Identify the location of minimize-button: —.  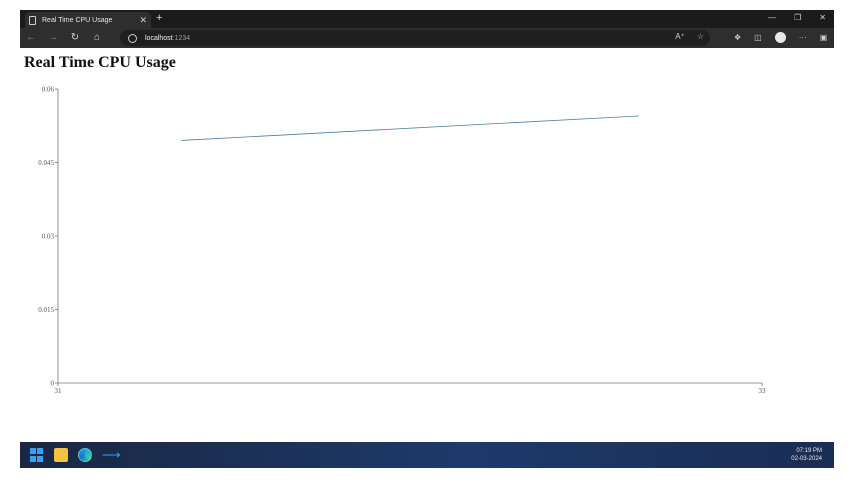
(772, 18).